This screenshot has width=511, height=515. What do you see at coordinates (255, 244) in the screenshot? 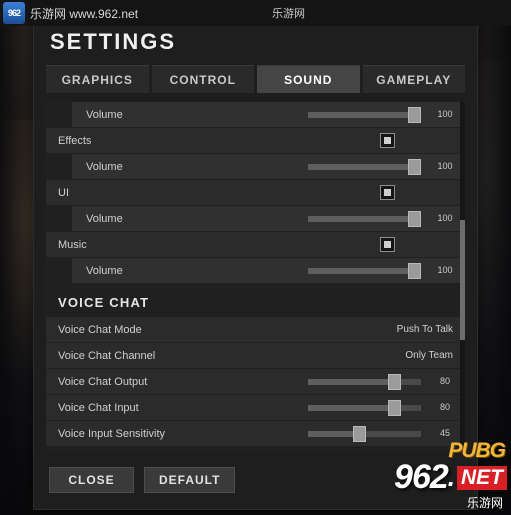
I see `row-music: Music` at bounding box center [255, 244].